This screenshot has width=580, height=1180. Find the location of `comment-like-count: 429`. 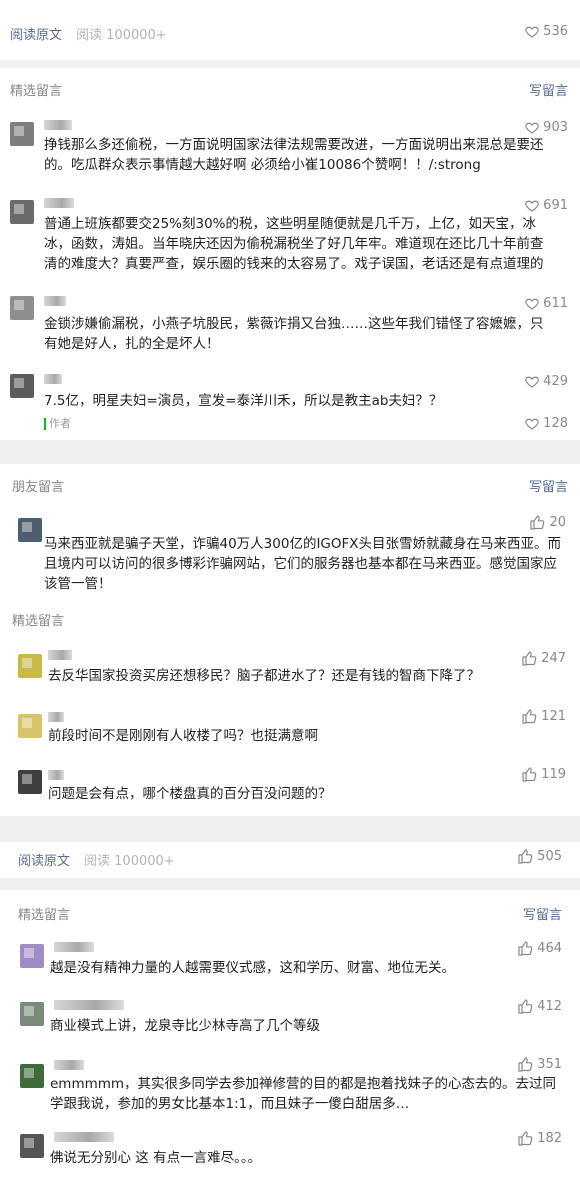

comment-like-count: 429 is located at coordinates (555, 381).